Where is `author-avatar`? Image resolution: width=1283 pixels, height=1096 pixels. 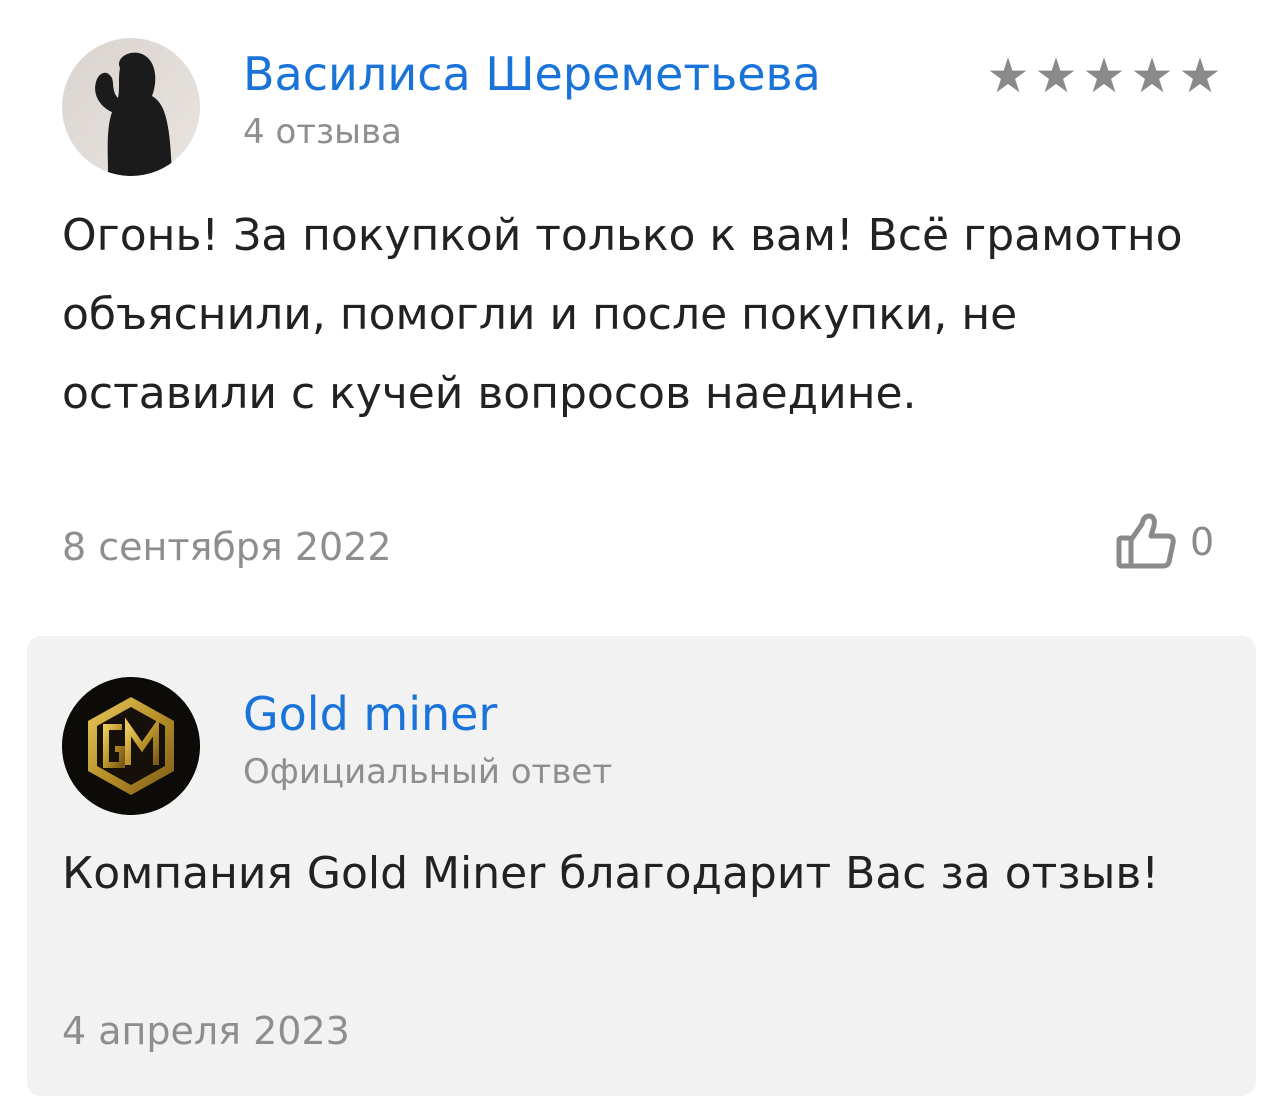
author-avatar is located at coordinates (131, 107).